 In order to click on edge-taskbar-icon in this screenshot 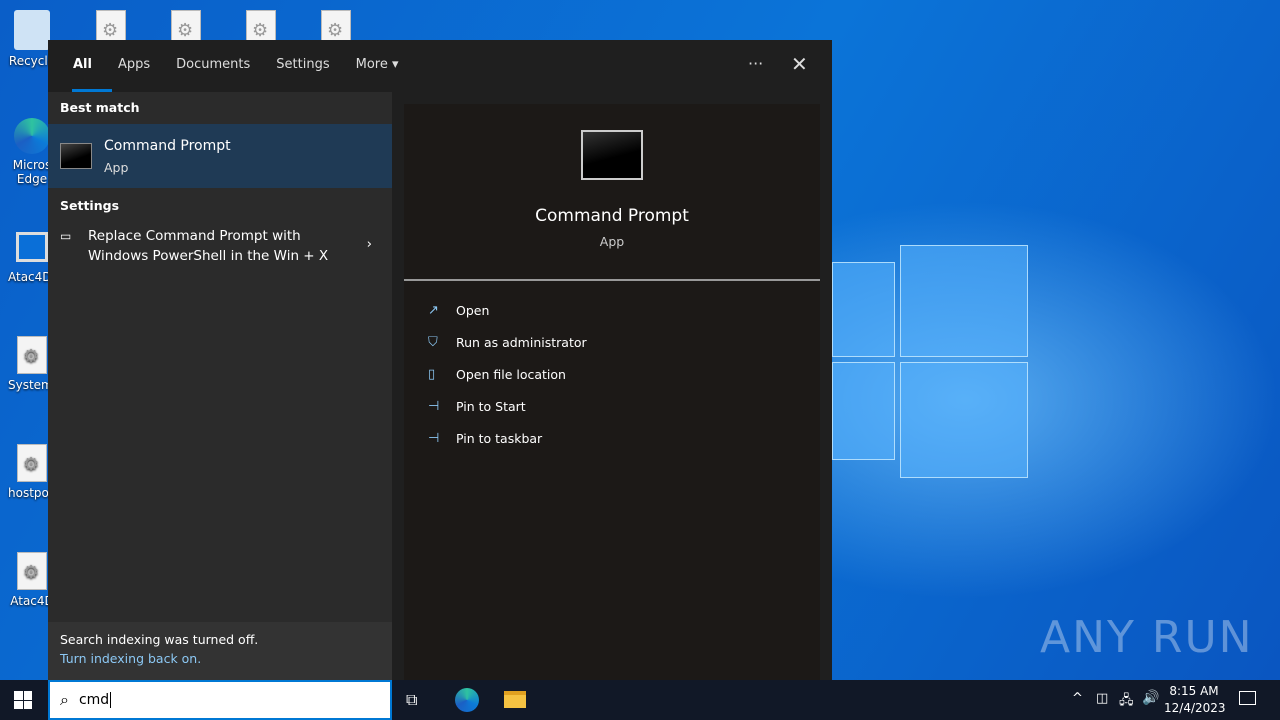, I will do `click(467, 700)`.